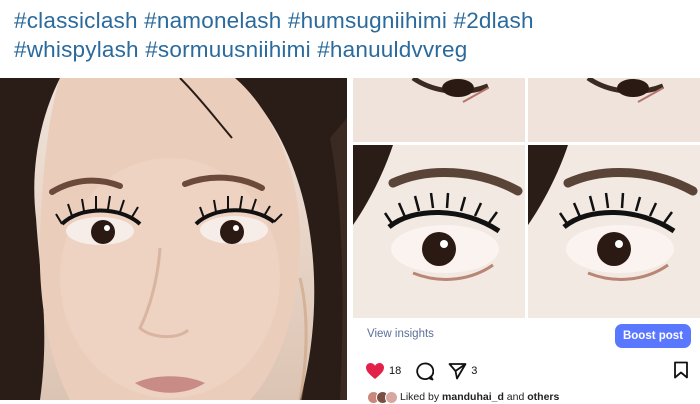  I want to click on share-count: 3, so click(474, 371).